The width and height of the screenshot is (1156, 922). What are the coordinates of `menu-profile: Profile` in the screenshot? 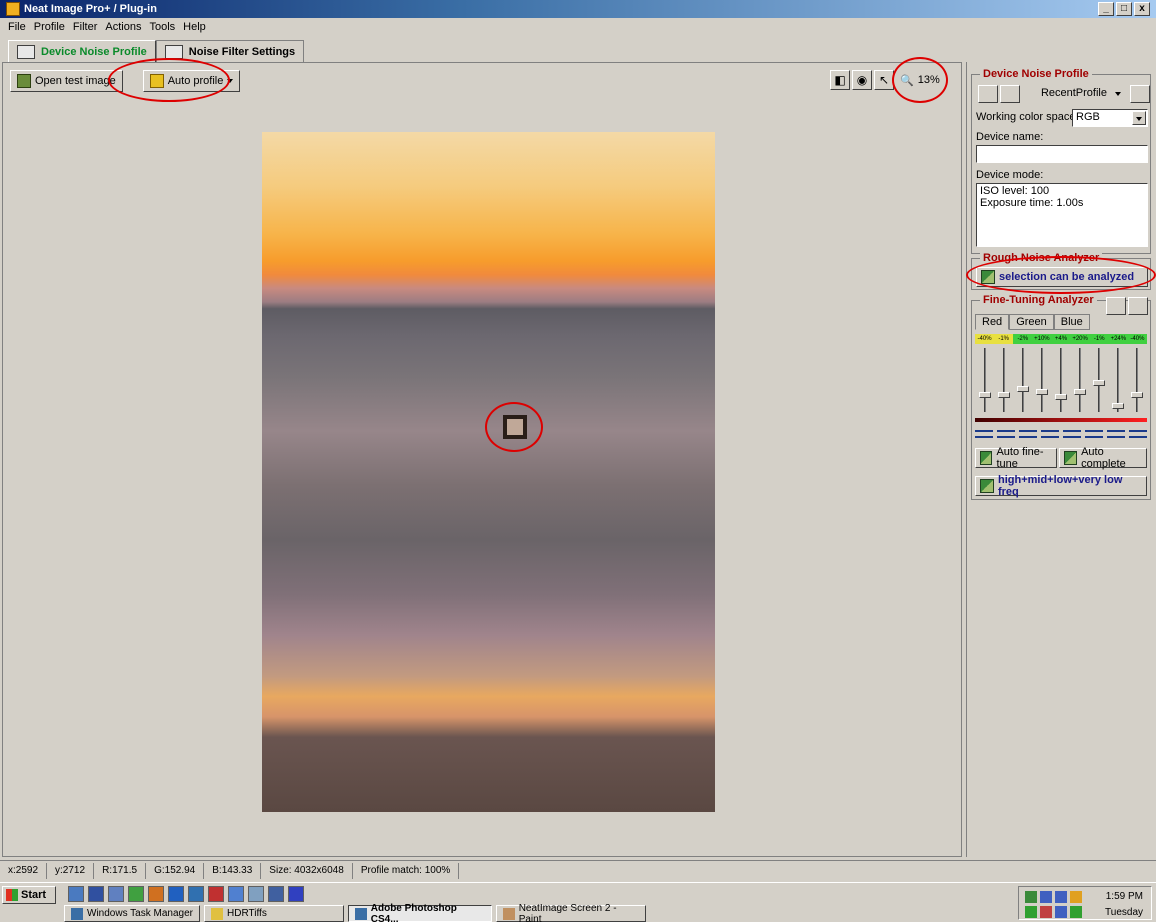 It's located at (49, 27).